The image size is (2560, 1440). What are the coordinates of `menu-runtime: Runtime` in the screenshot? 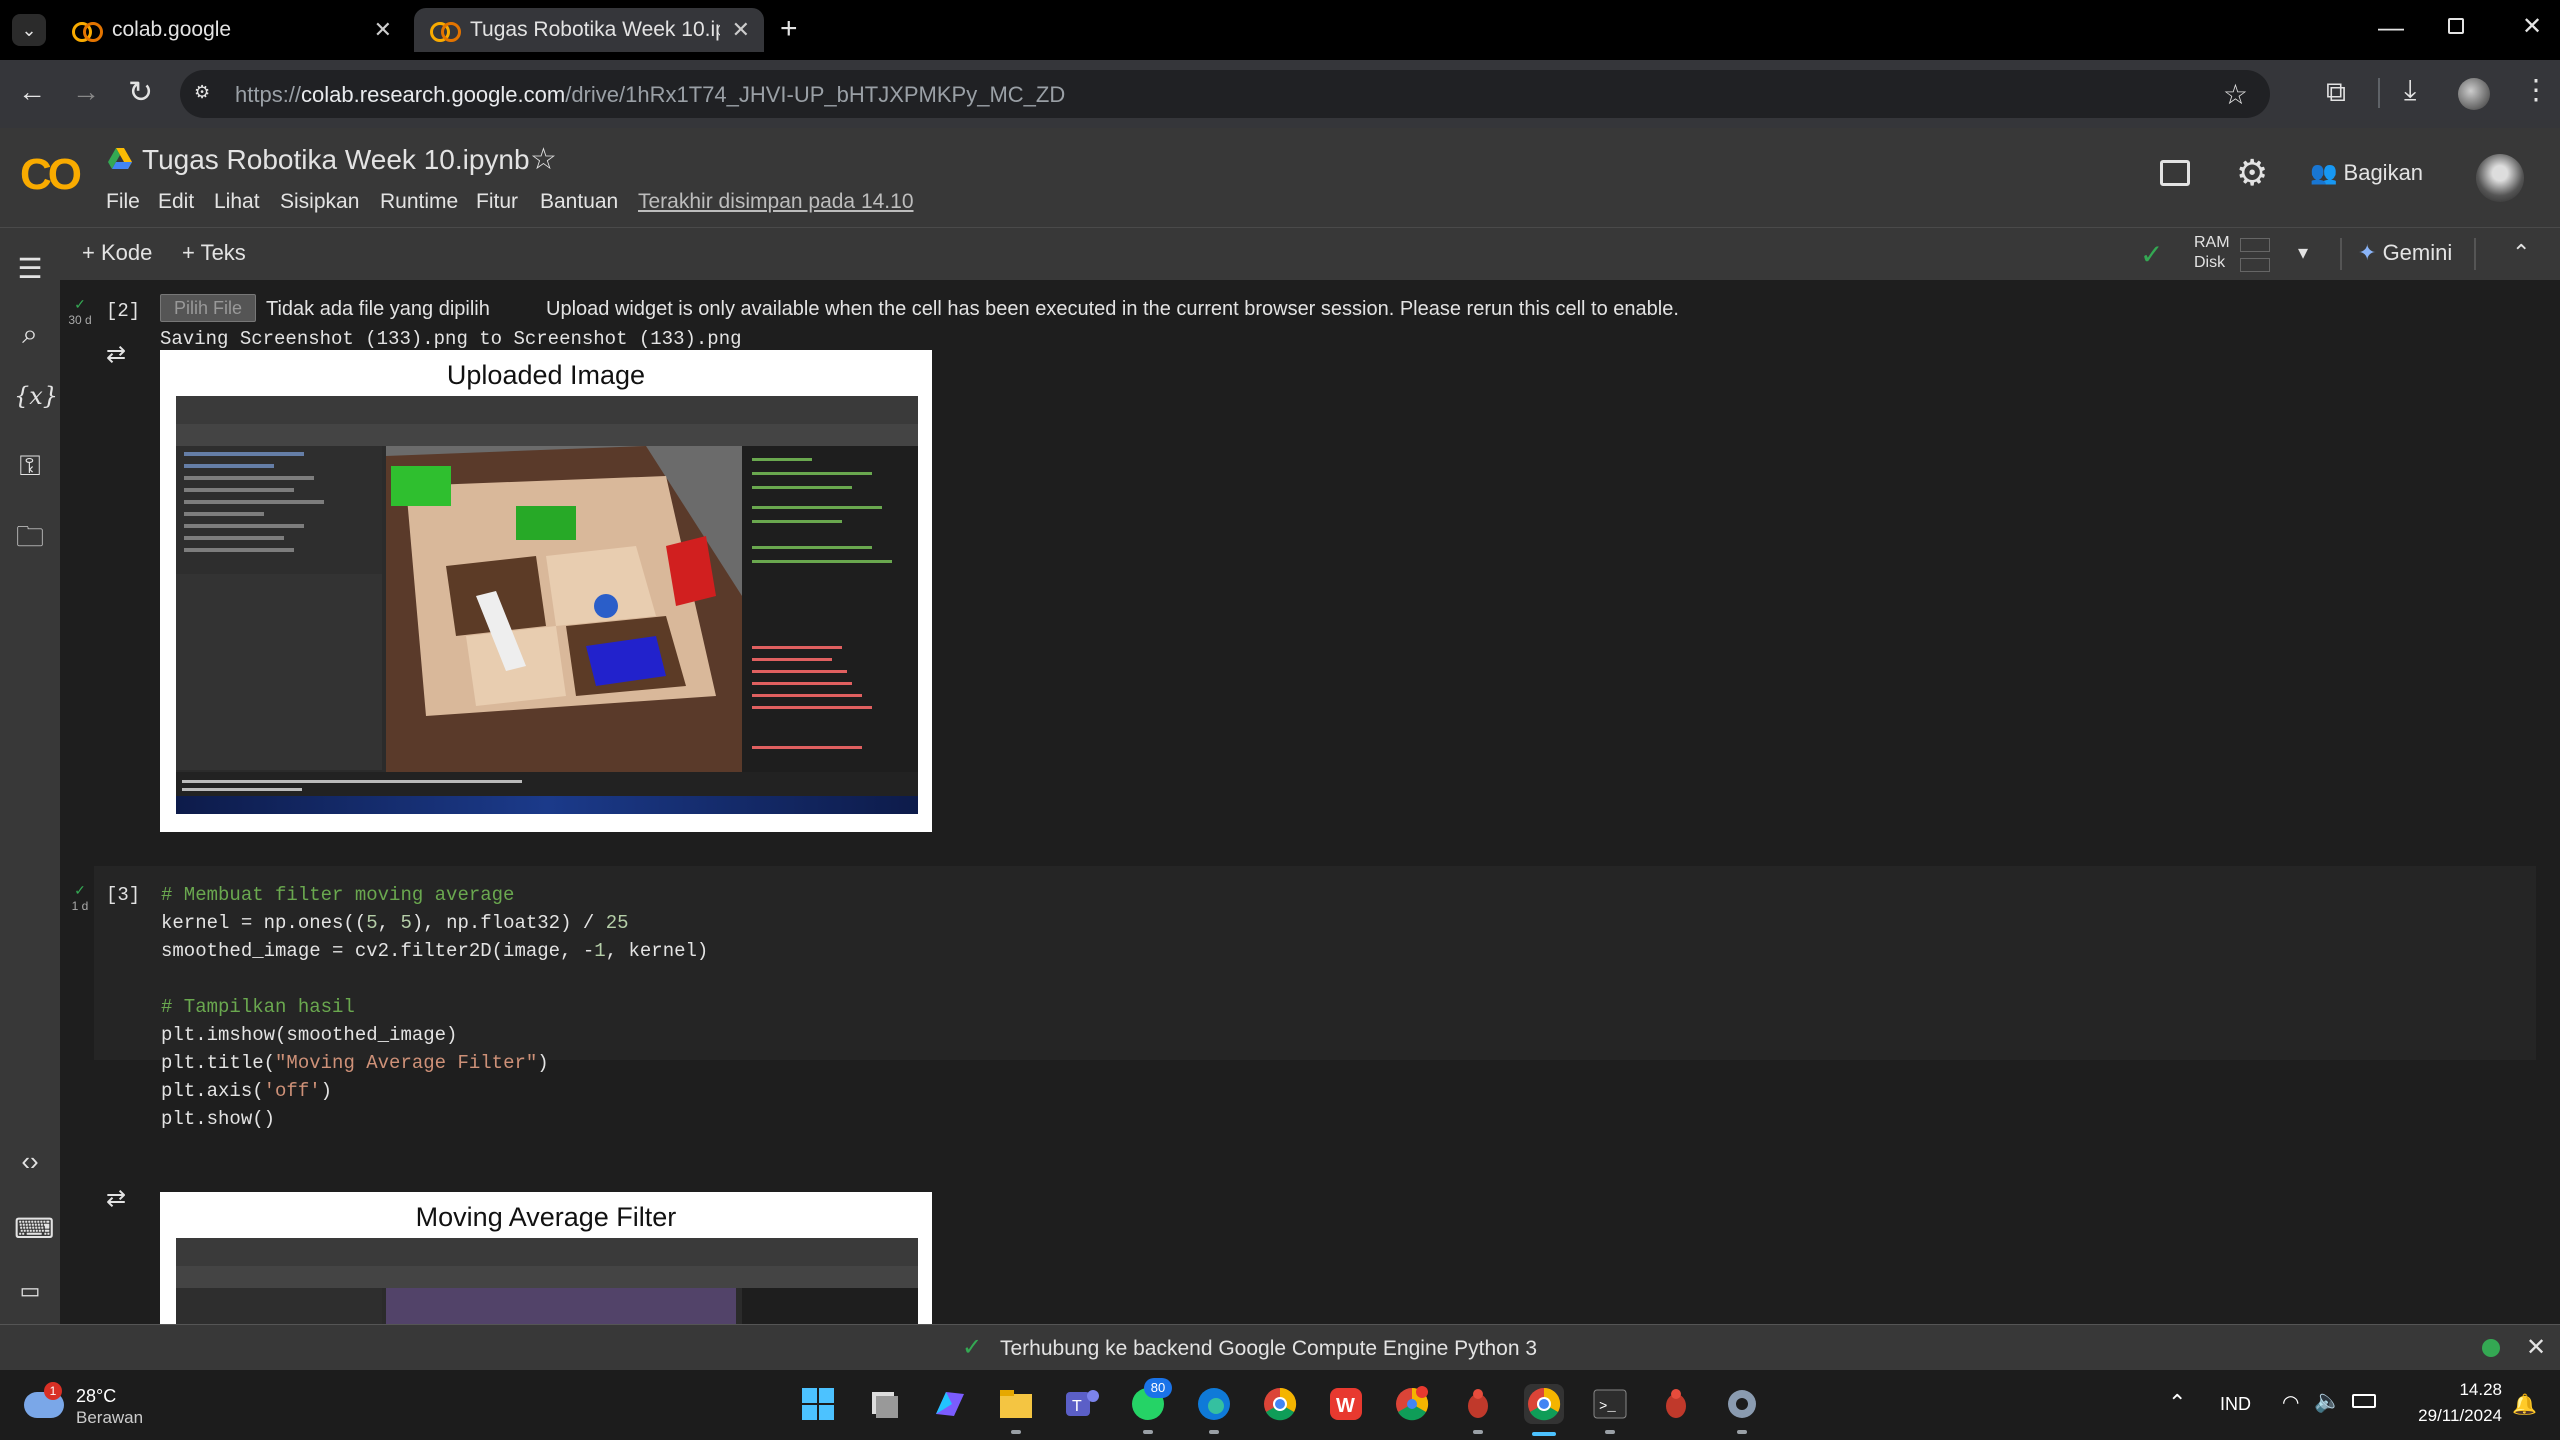 It's located at (419, 202).